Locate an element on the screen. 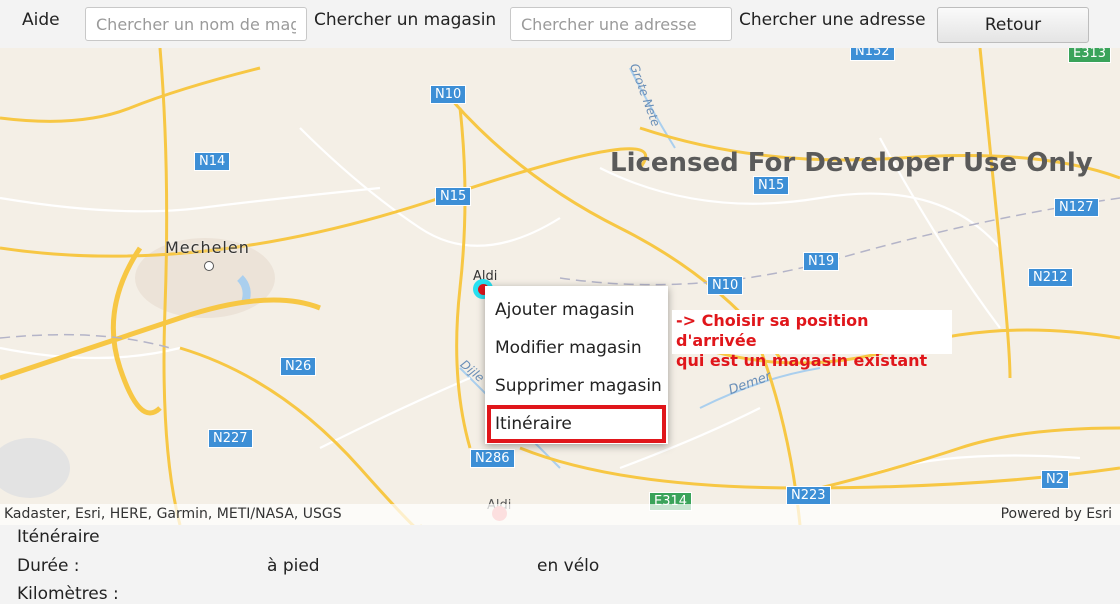 This screenshot has width=1120, height=604. road-label: N212 is located at coordinates (1050, 277).